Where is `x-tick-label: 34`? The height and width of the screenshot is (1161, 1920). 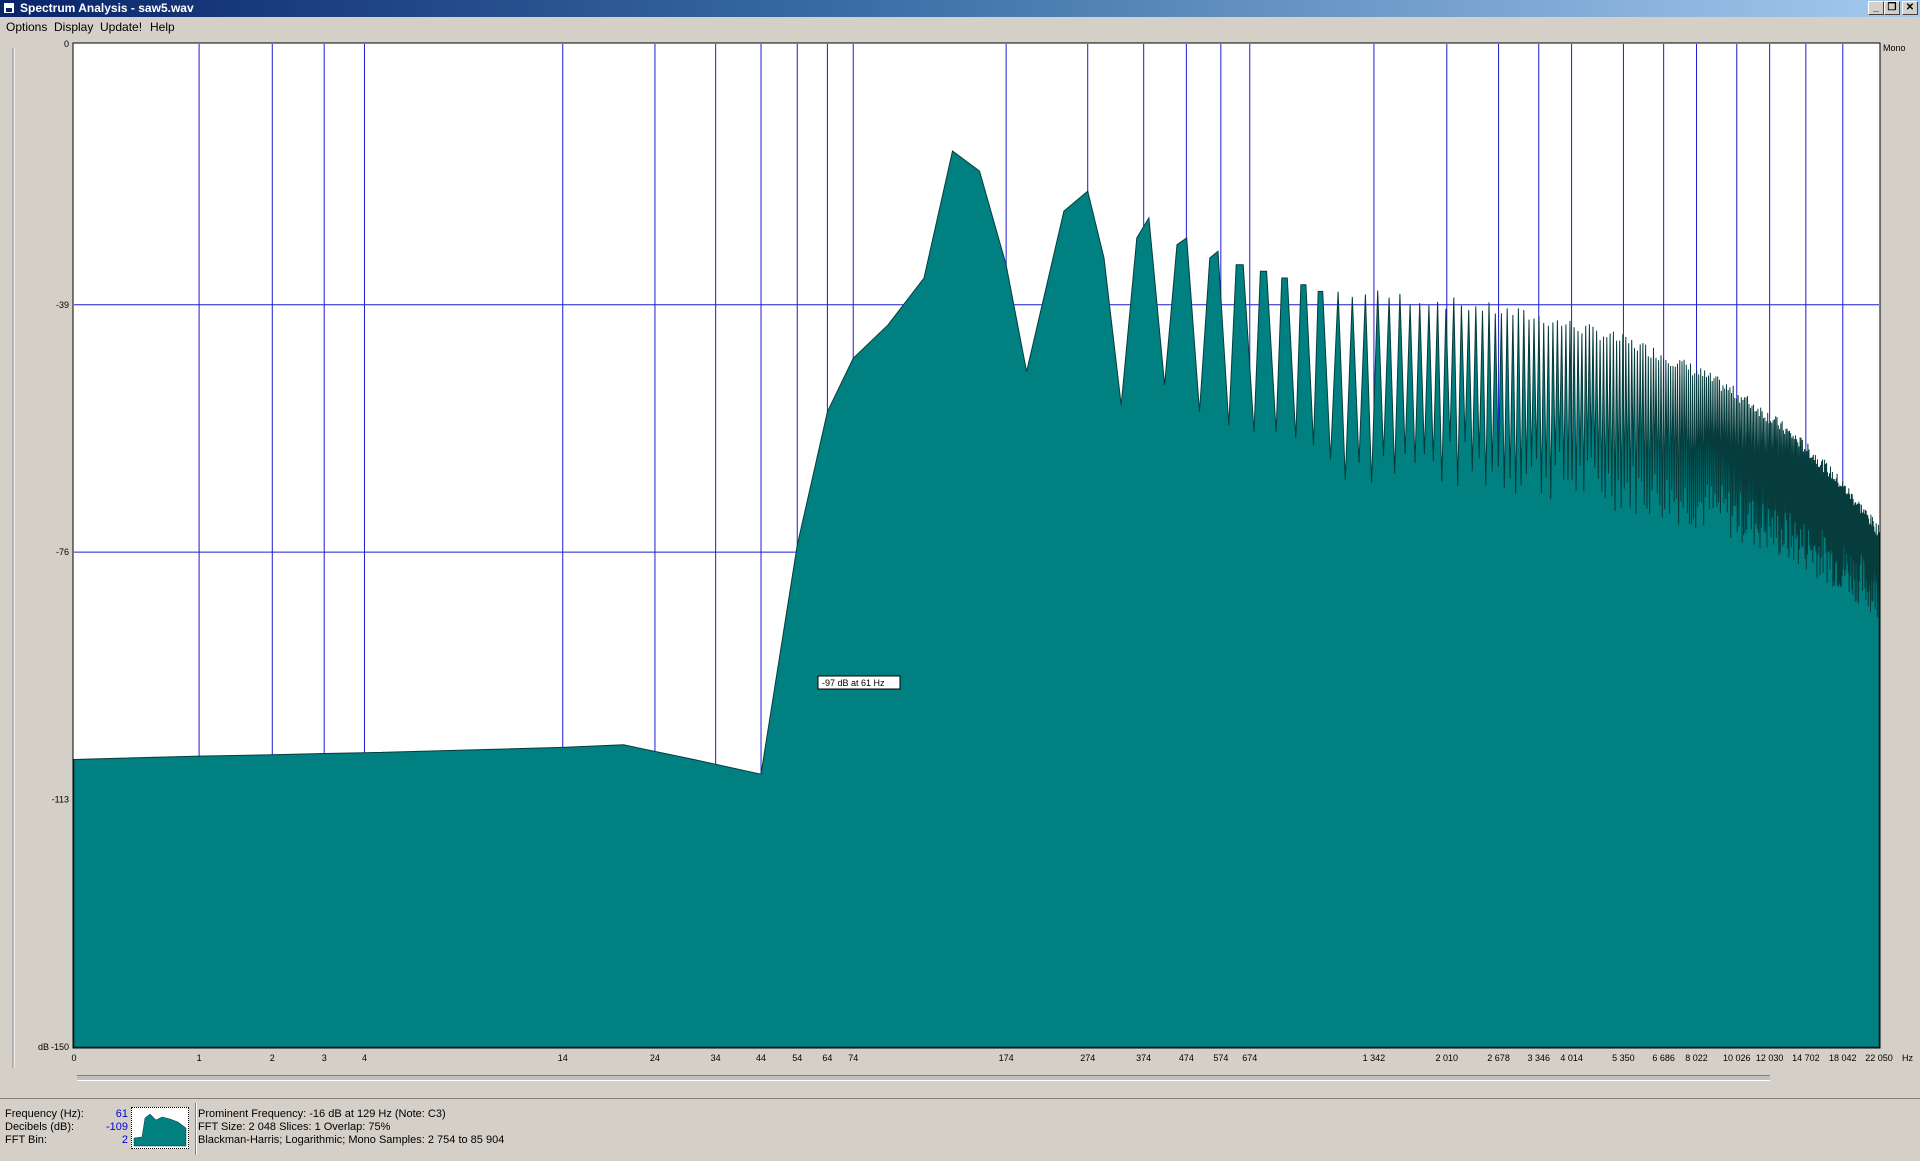 x-tick-label: 34 is located at coordinates (716, 1058).